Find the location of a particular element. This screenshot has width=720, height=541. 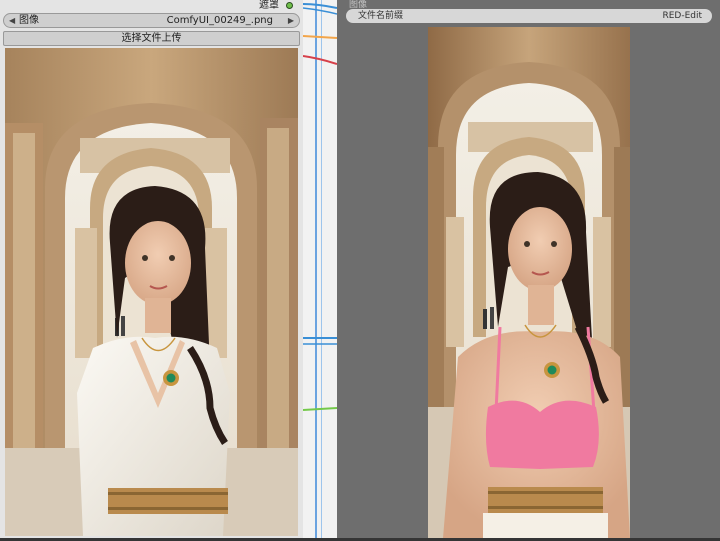

filename-prefix-value: RED-Edit is located at coordinates (682, 16).